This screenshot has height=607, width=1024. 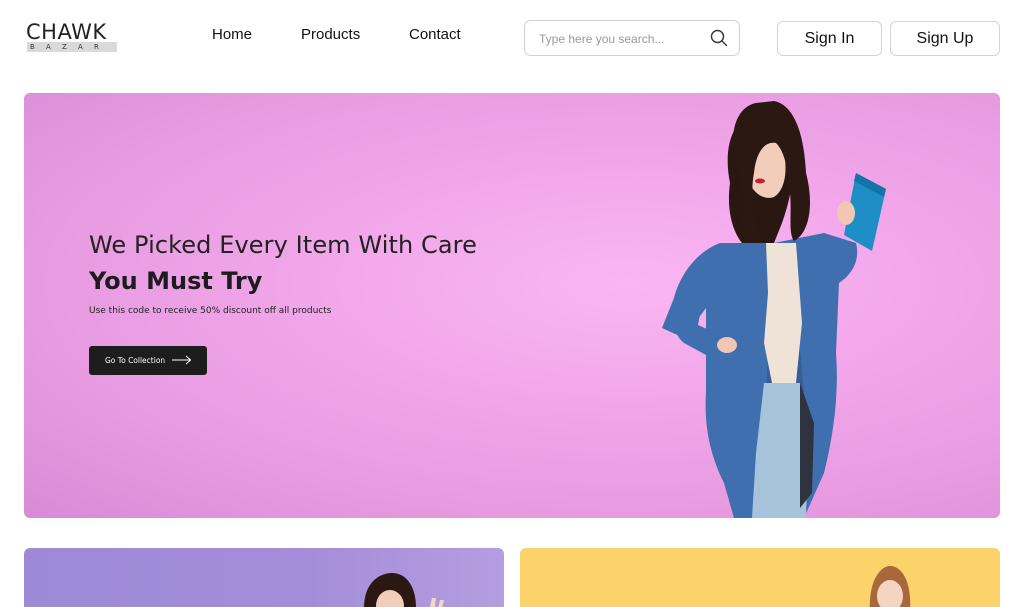 What do you see at coordinates (945, 38) in the screenshot?
I see `sign-up-button: Sign Up` at bounding box center [945, 38].